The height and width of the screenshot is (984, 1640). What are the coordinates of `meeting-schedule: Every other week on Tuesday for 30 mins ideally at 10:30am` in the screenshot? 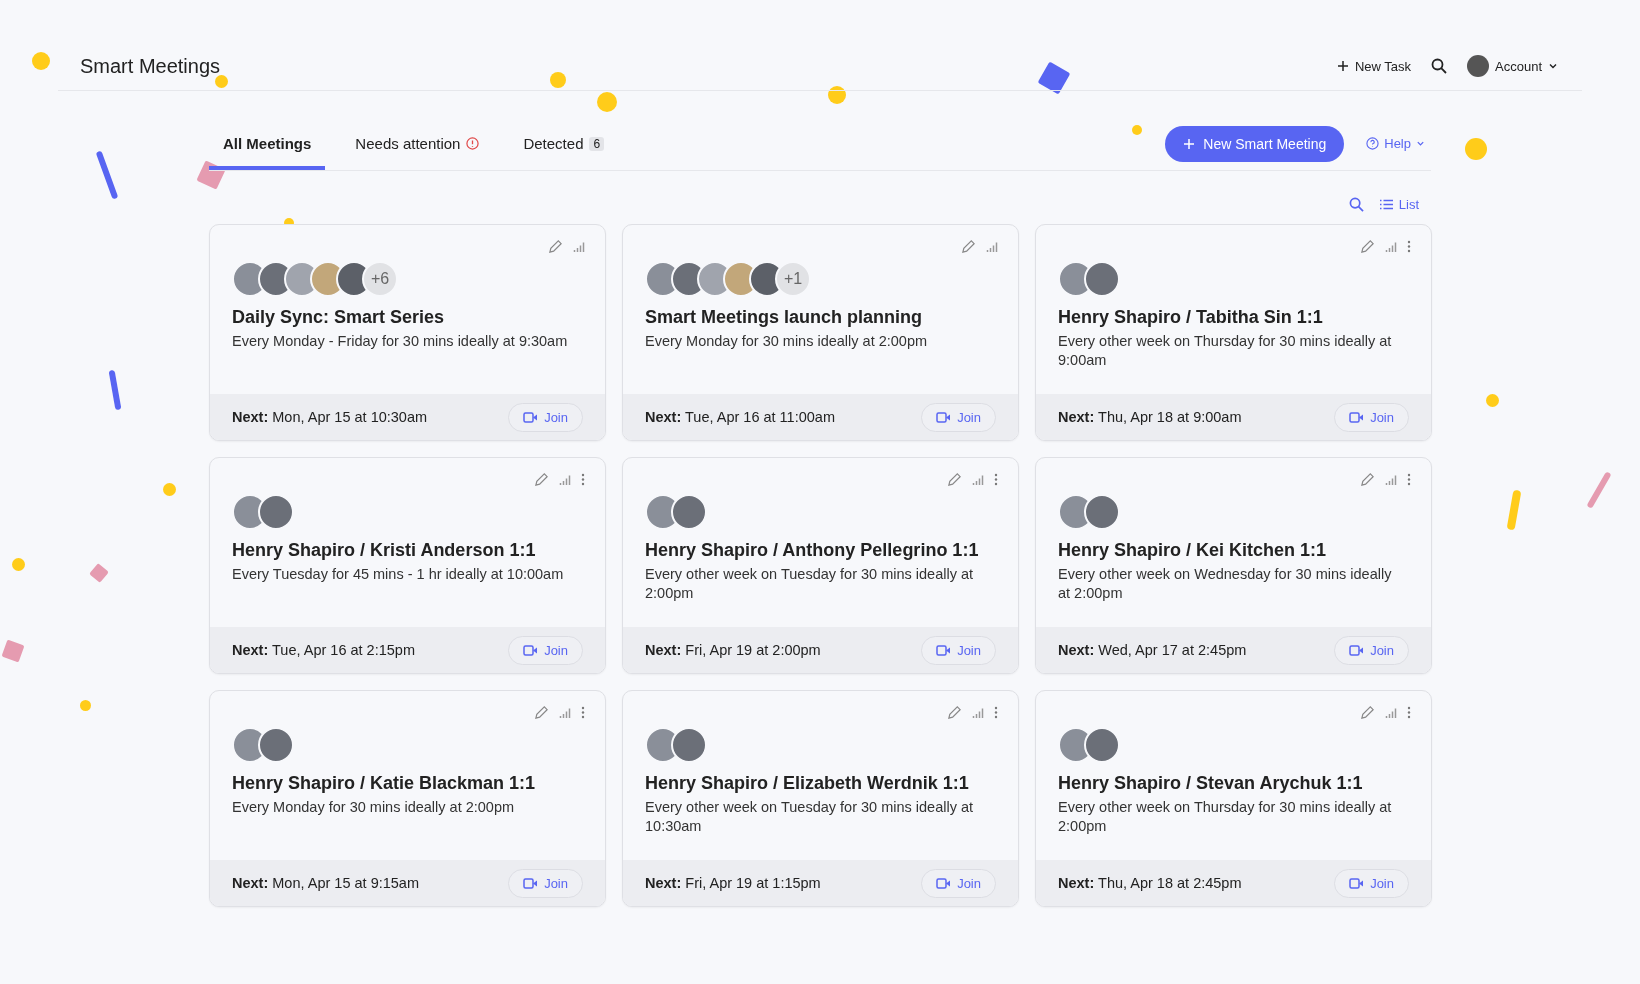 It's located at (810, 817).